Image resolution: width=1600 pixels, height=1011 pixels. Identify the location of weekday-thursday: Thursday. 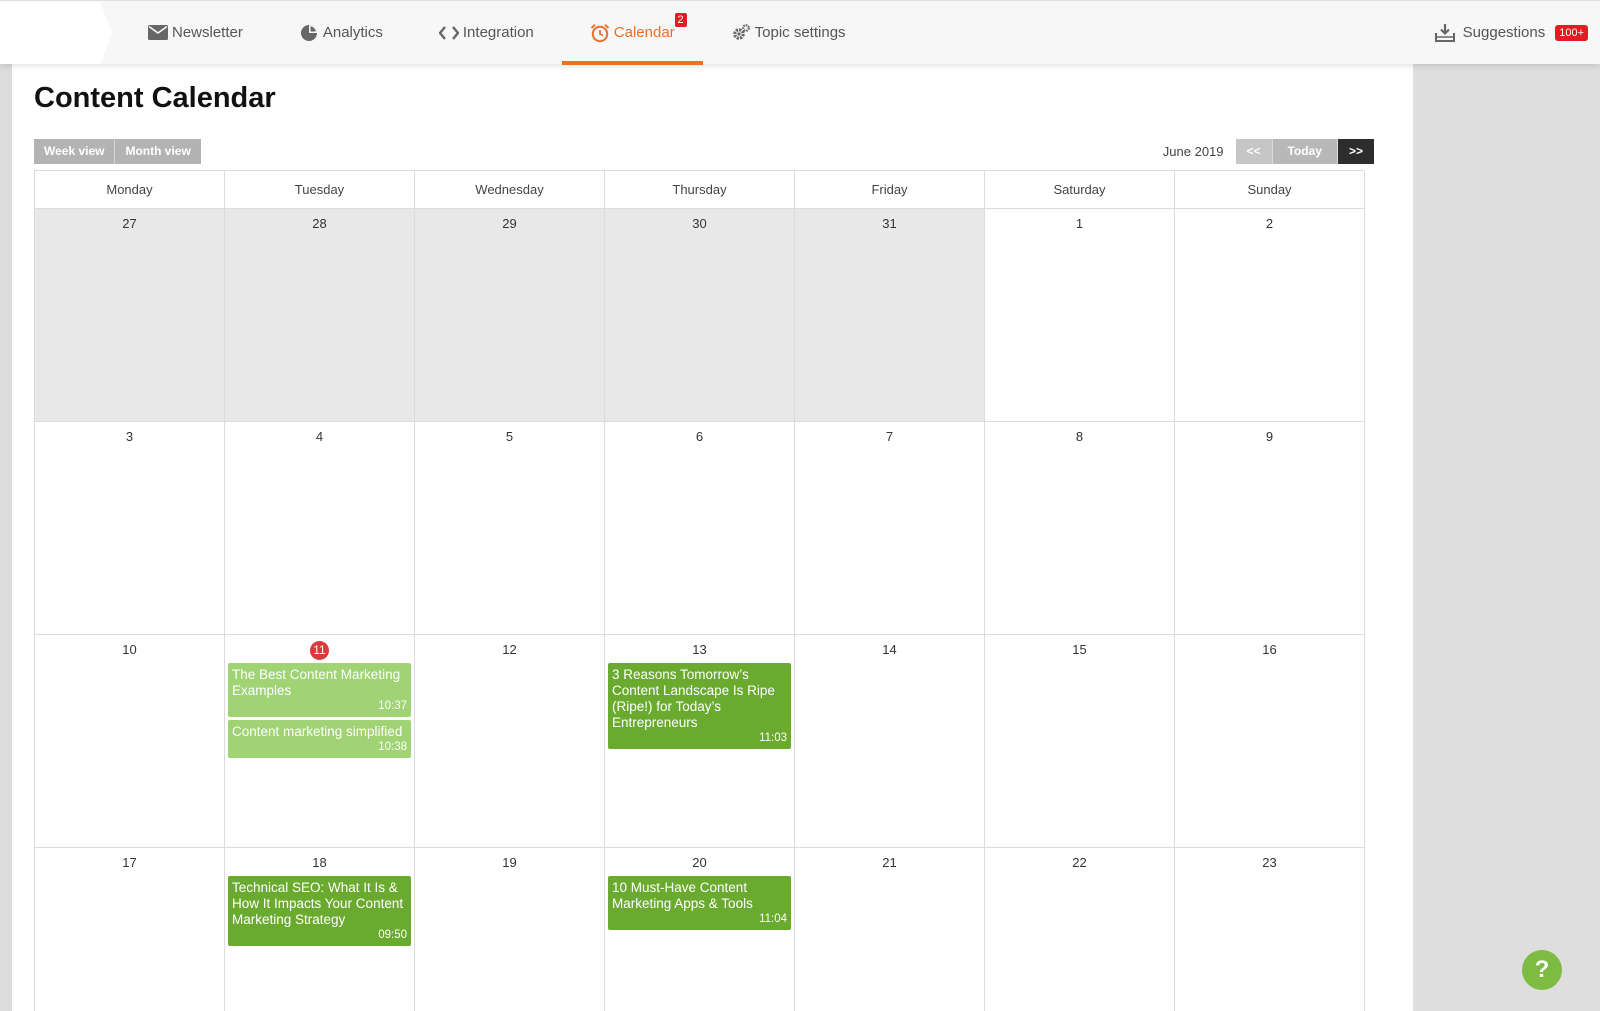
(700, 190).